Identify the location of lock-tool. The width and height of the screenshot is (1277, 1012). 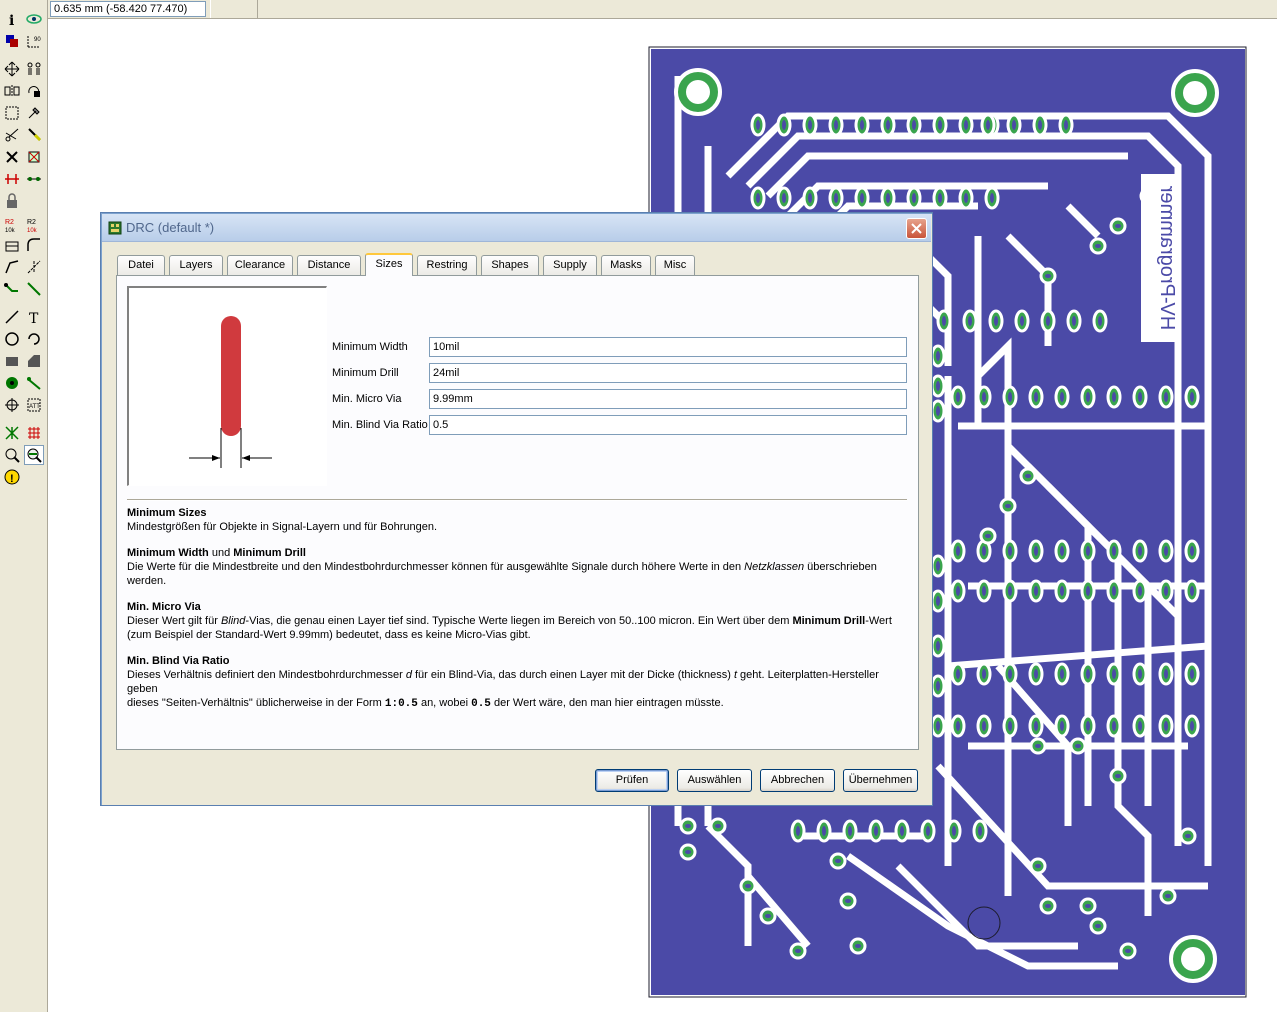
(12, 201).